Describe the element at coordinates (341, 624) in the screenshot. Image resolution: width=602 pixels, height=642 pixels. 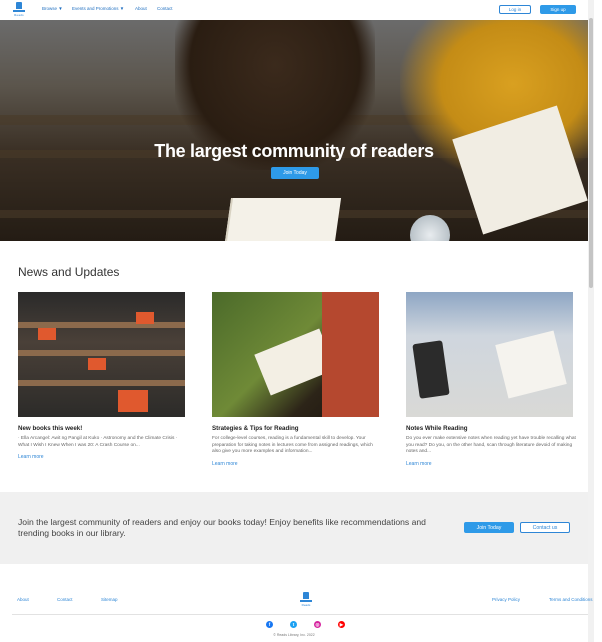
I see `youtube-icon: ▶` at that location.